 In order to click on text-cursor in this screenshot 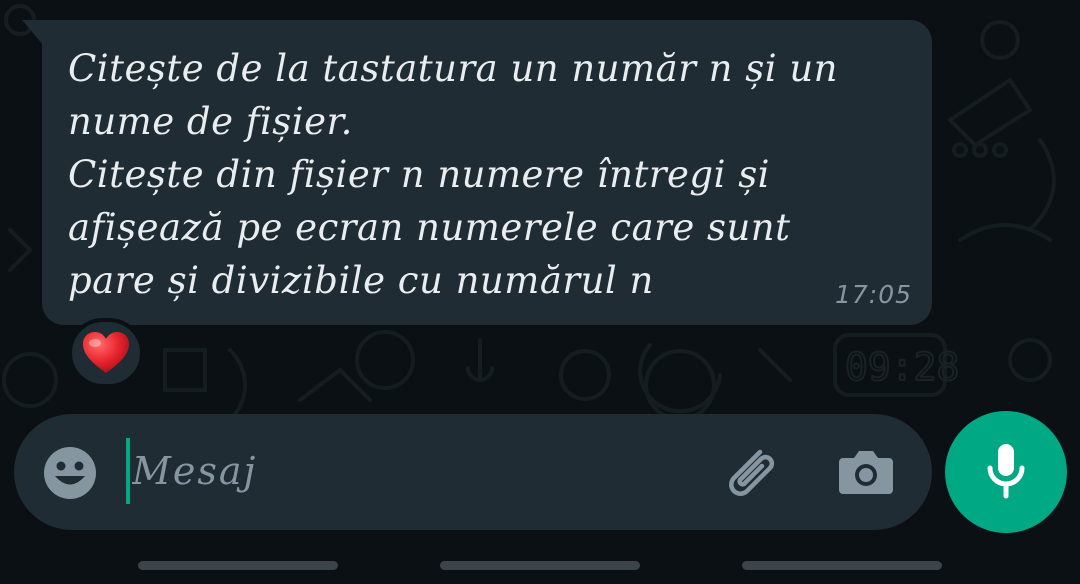, I will do `click(128, 471)`.